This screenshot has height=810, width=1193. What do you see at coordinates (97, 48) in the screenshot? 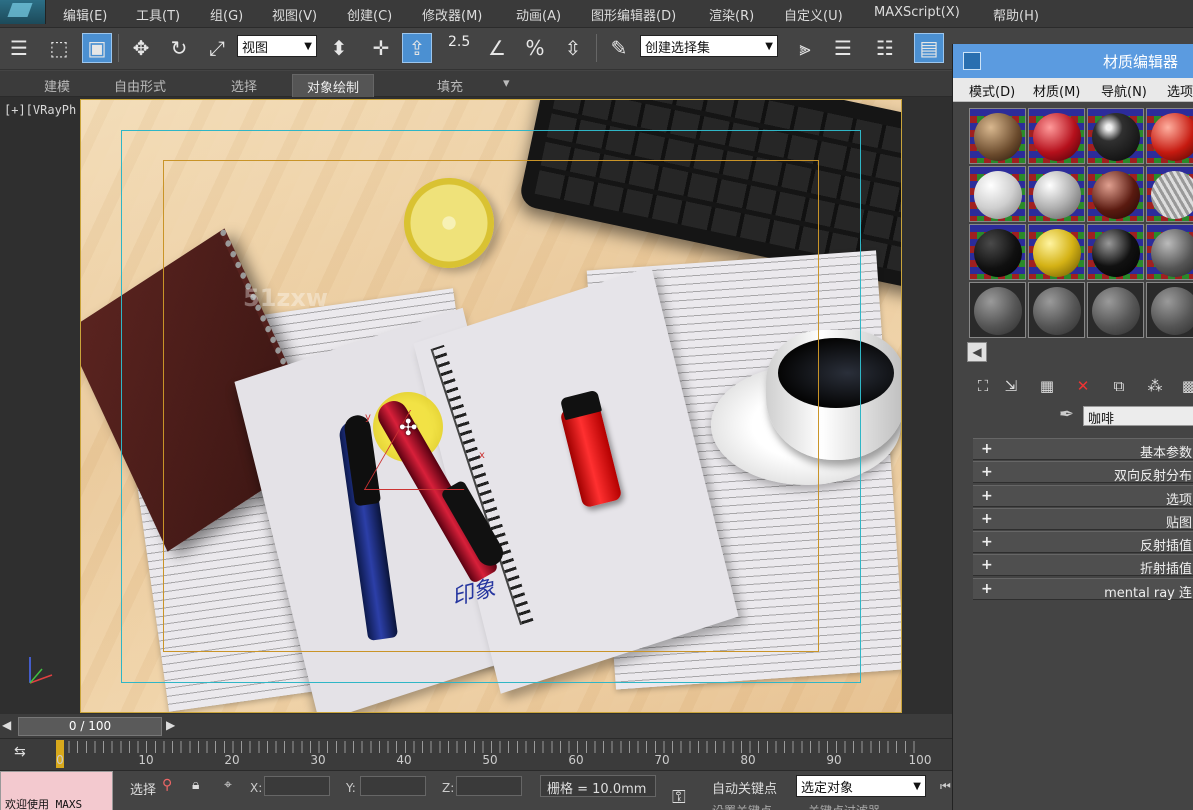
I see `window-crossing-icon: ▣` at bounding box center [97, 48].